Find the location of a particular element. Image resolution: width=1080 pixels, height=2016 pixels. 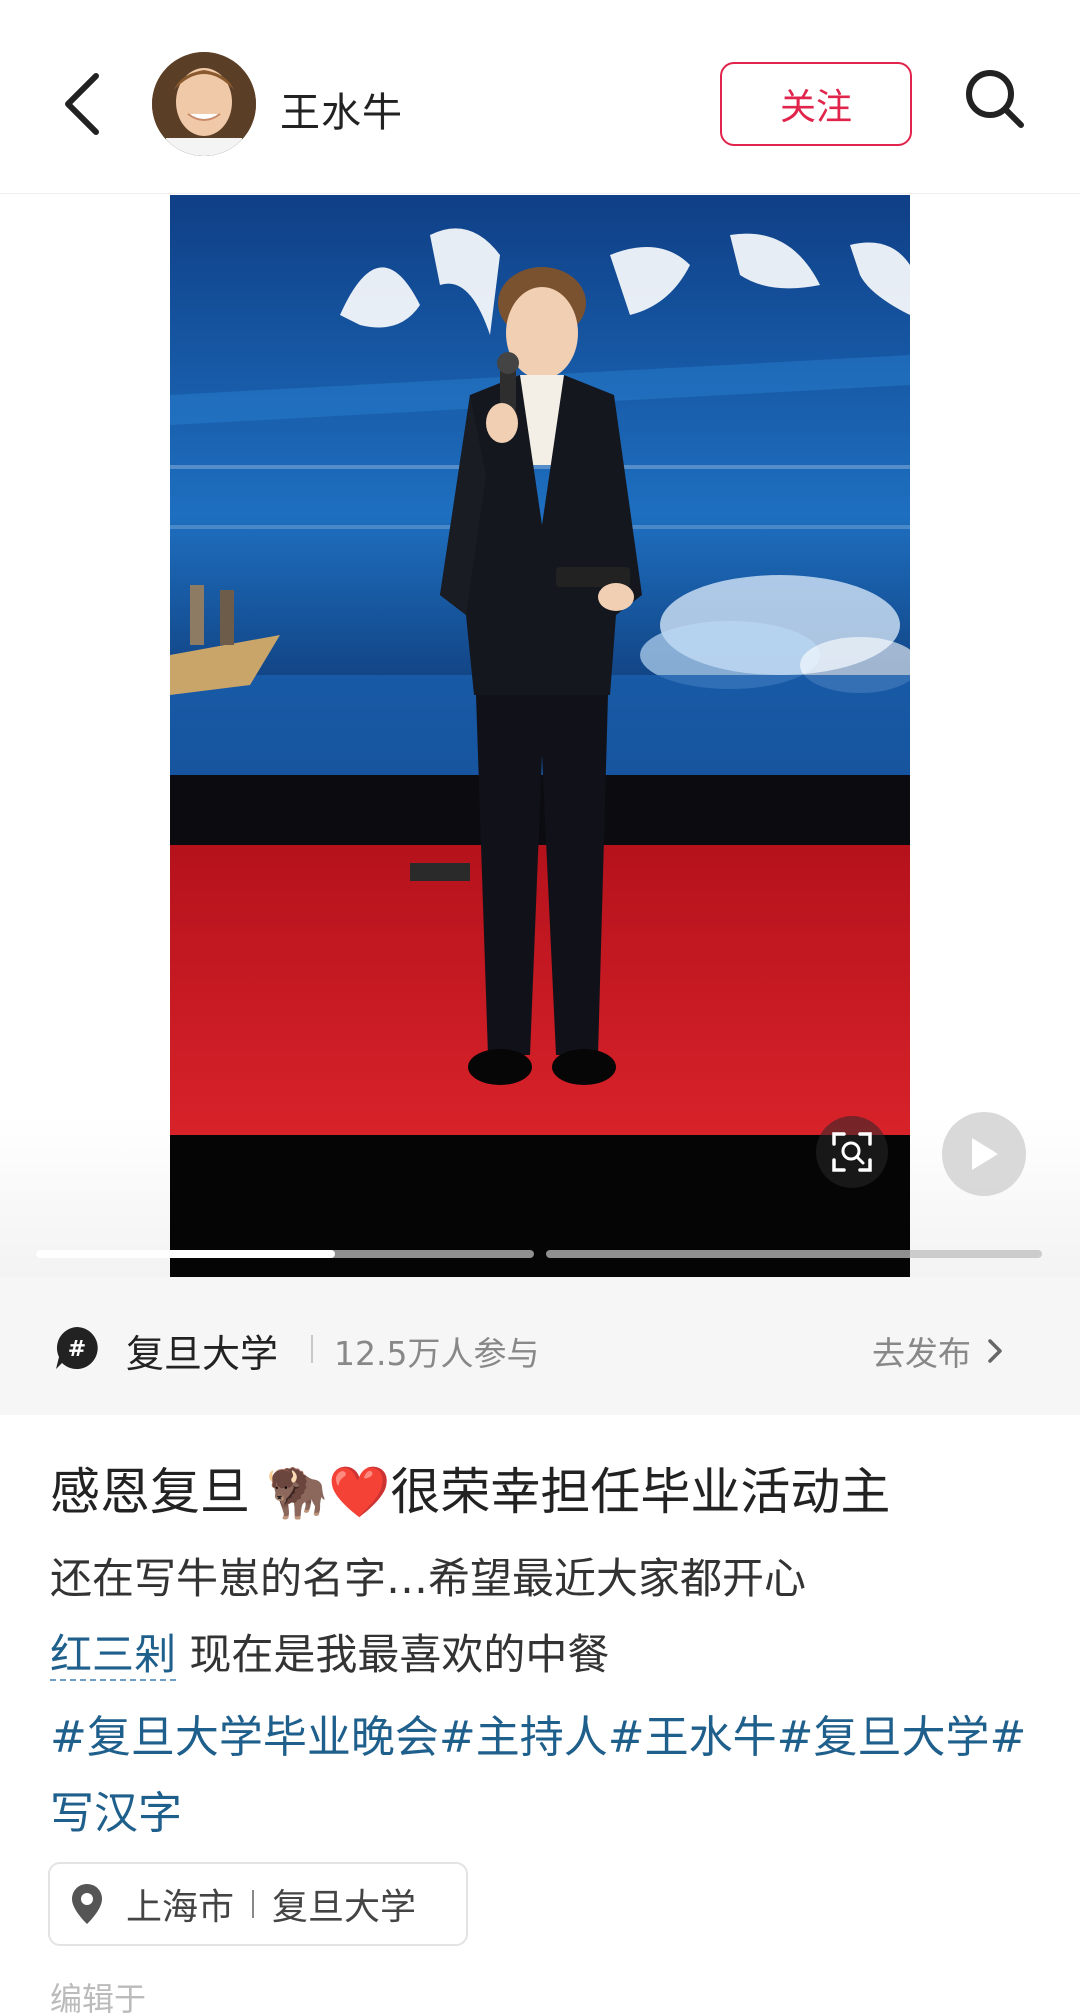

play-button is located at coordinates (984, 1154).